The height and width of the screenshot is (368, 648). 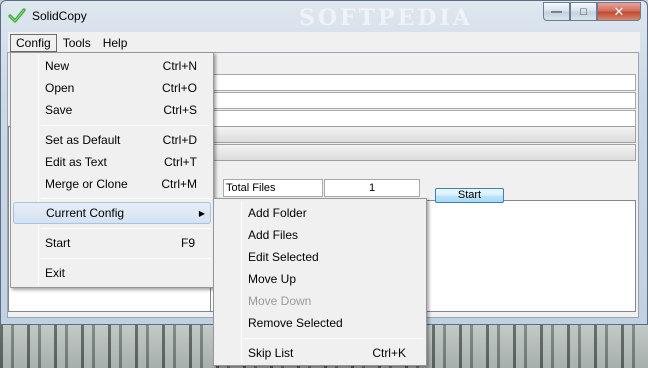 What do you see at coordinates (386, 18) in the screenshot?
I see `watermark: SOFTPEDIA` at bounding box center [386, 18].